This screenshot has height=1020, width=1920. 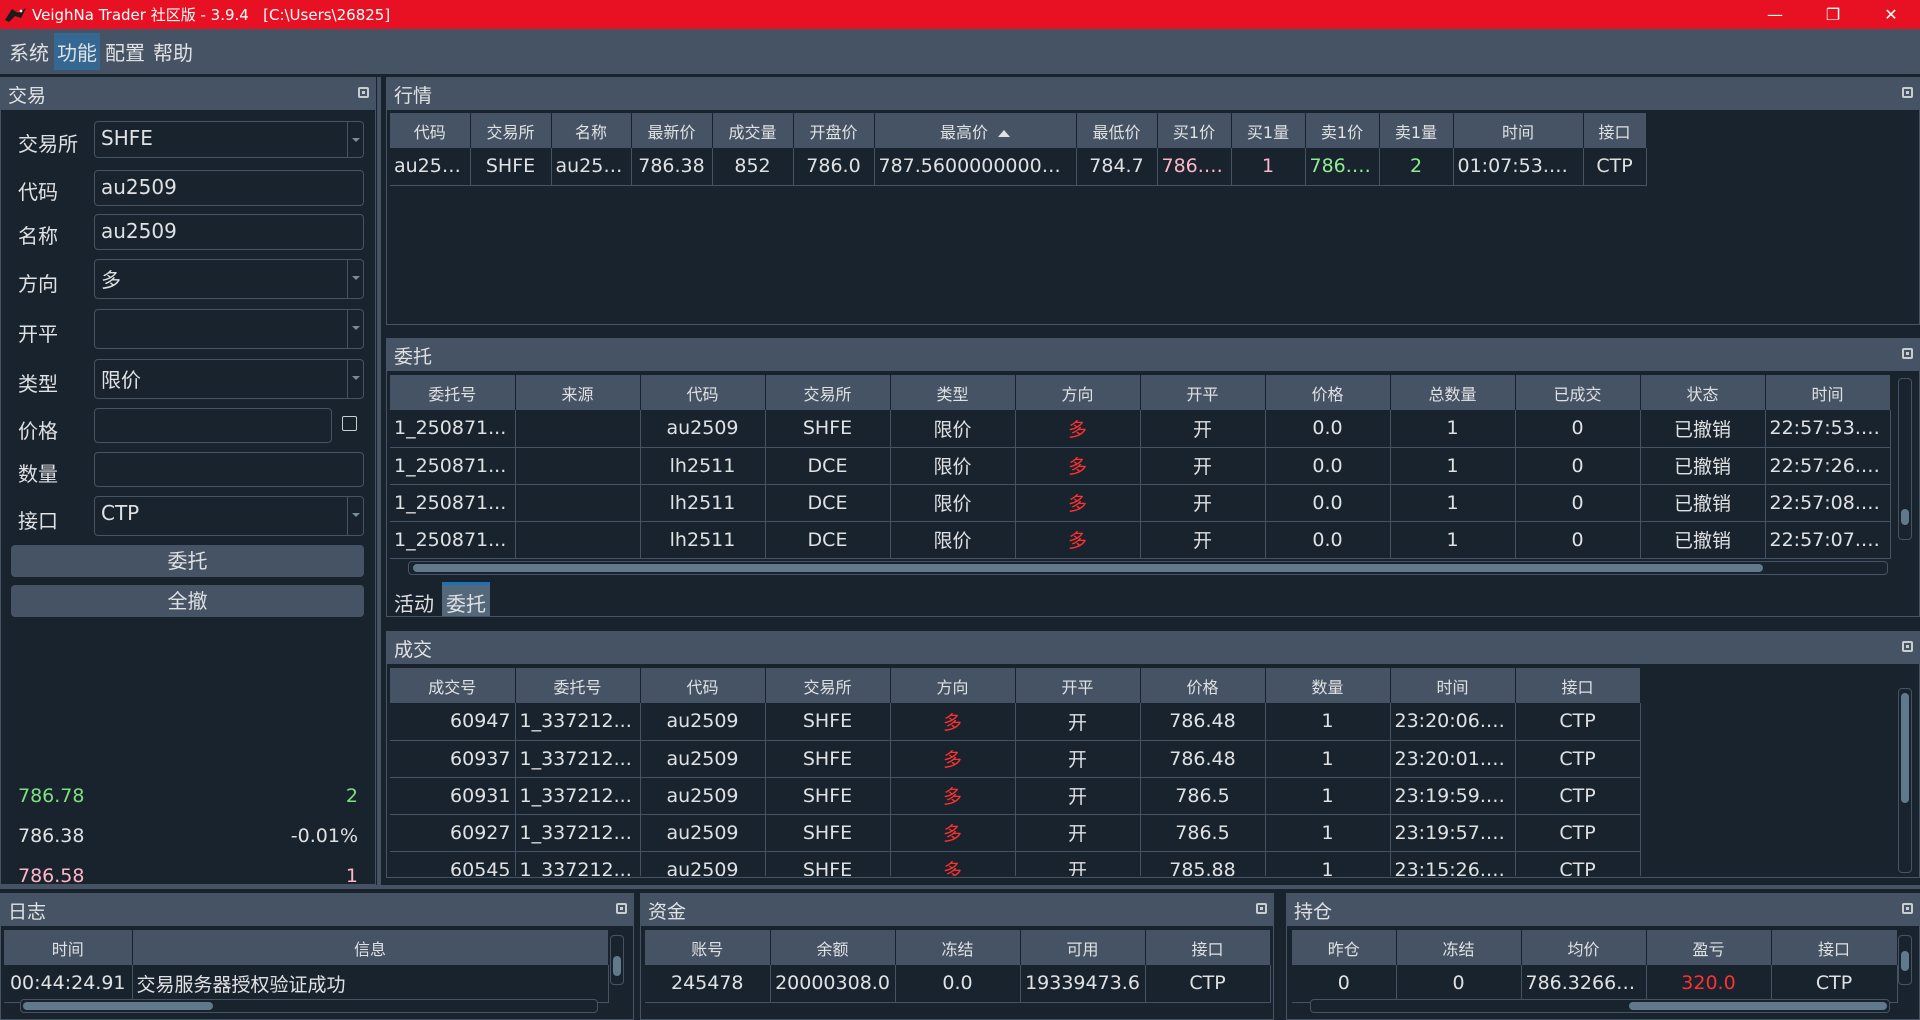 What do you see at coordinates (229, 188) in the screenshot?
I see `symbol-input: au2509` at bounding box center [229, 188].